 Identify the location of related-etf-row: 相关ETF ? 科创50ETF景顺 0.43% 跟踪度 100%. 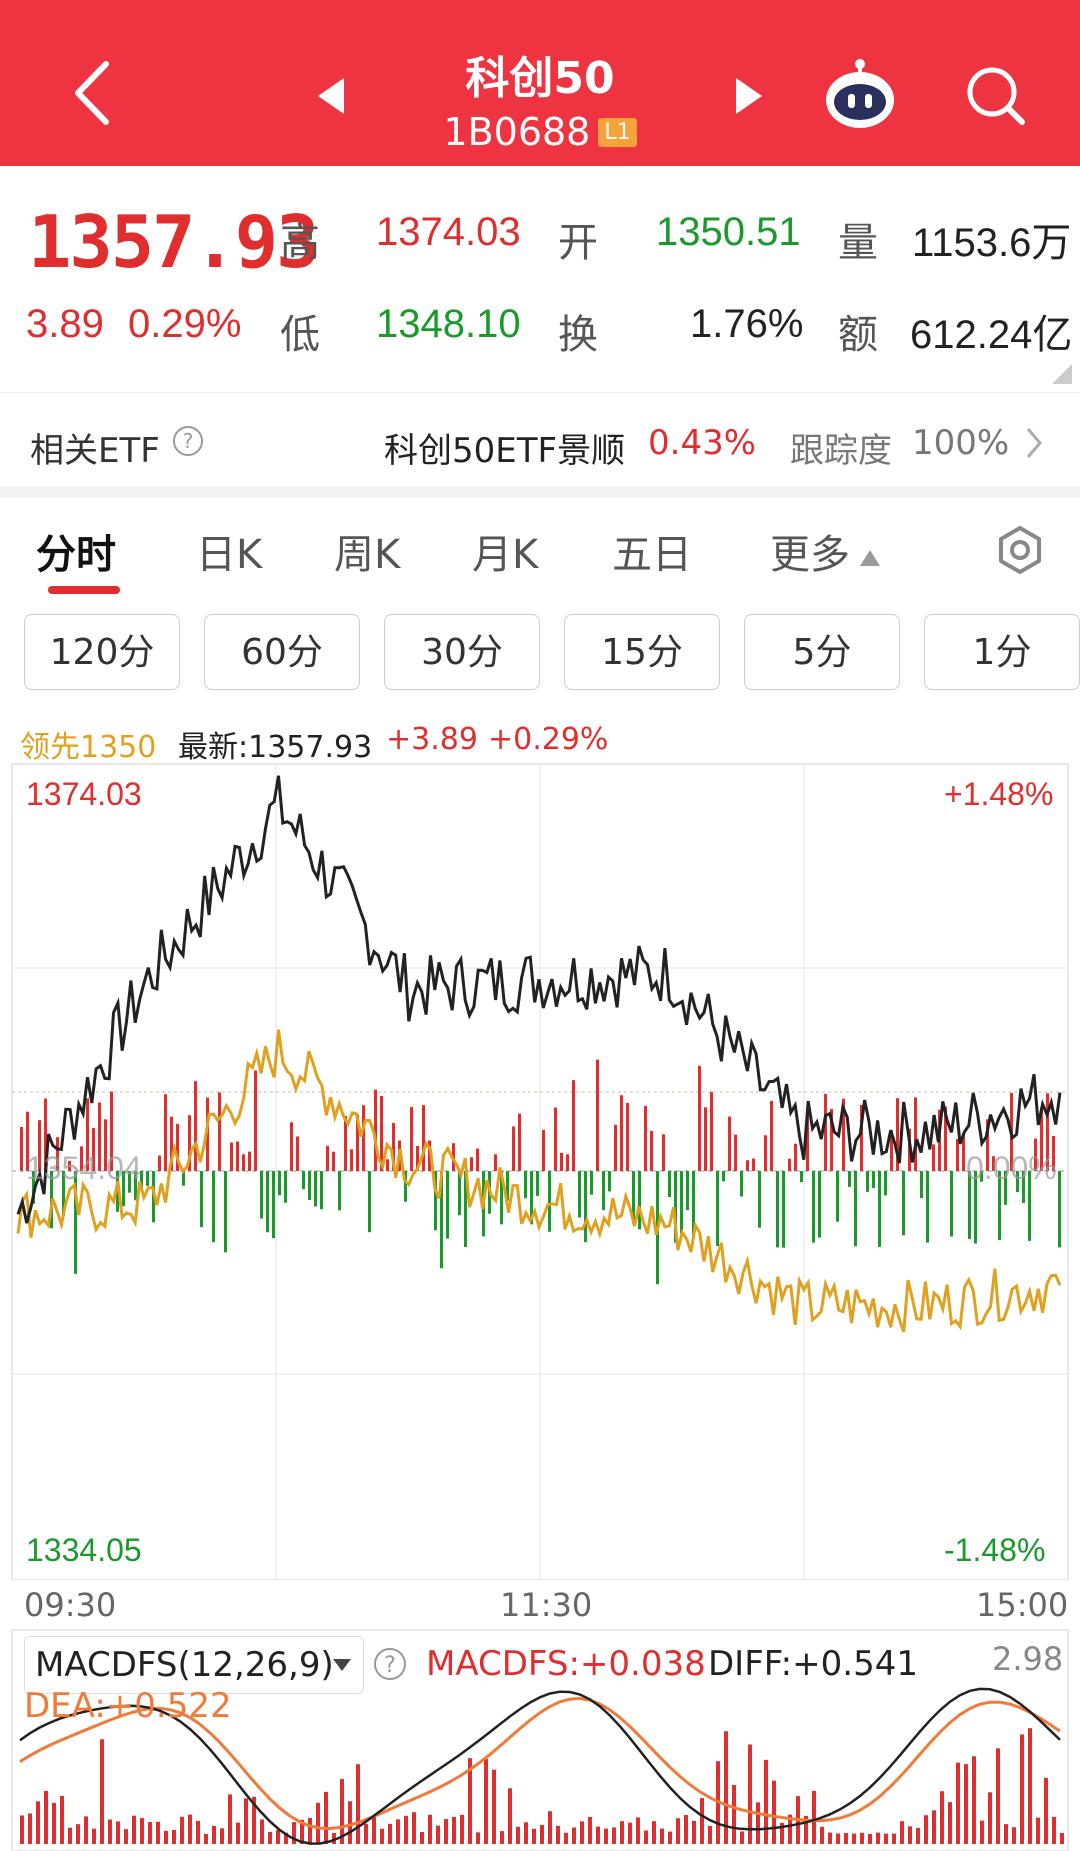
(540, 439).